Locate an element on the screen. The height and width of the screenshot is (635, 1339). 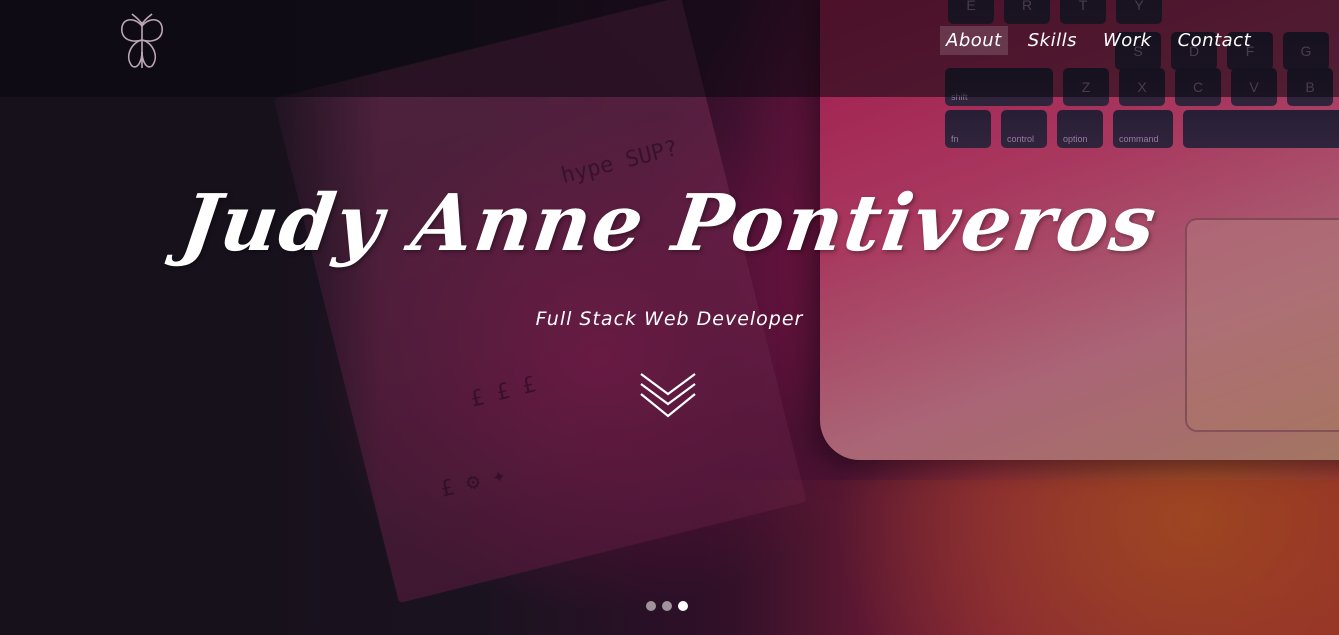
carousel-dot-active is located at coordinates (683, 606).